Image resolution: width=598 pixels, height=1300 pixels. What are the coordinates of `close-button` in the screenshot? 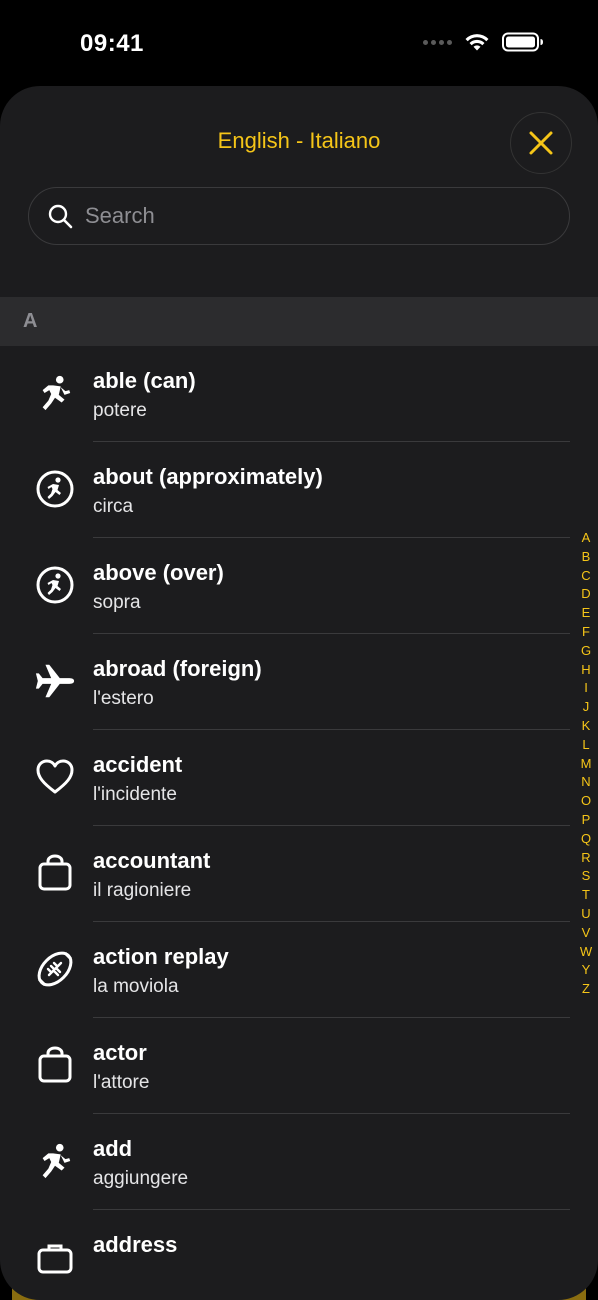 It's located at (541, 143).